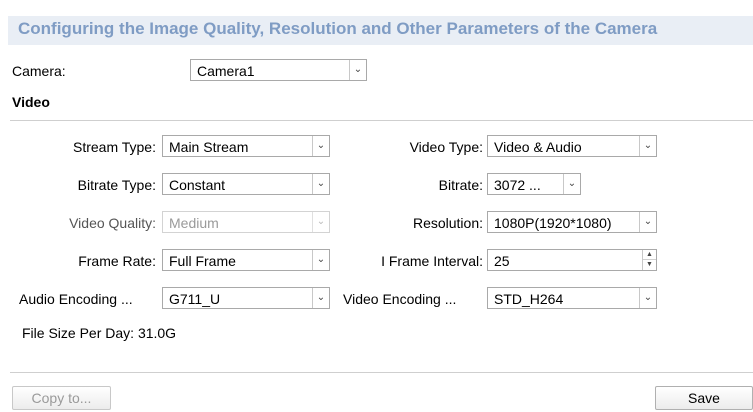  What do you see at coordinates (39, 71) in the screenshot?
I see `camera-label: Camera:` at bounding box center [39, 71].